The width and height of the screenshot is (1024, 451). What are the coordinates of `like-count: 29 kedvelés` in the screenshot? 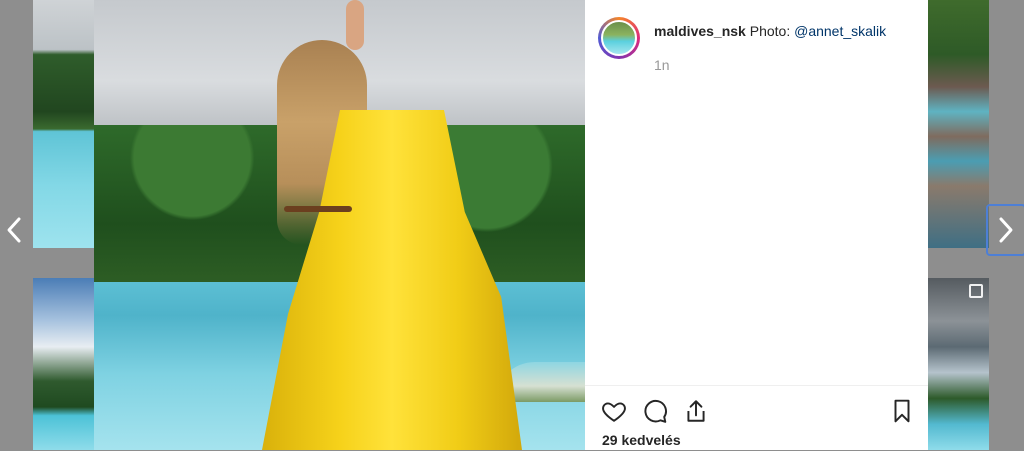 It's located at (641, 440).